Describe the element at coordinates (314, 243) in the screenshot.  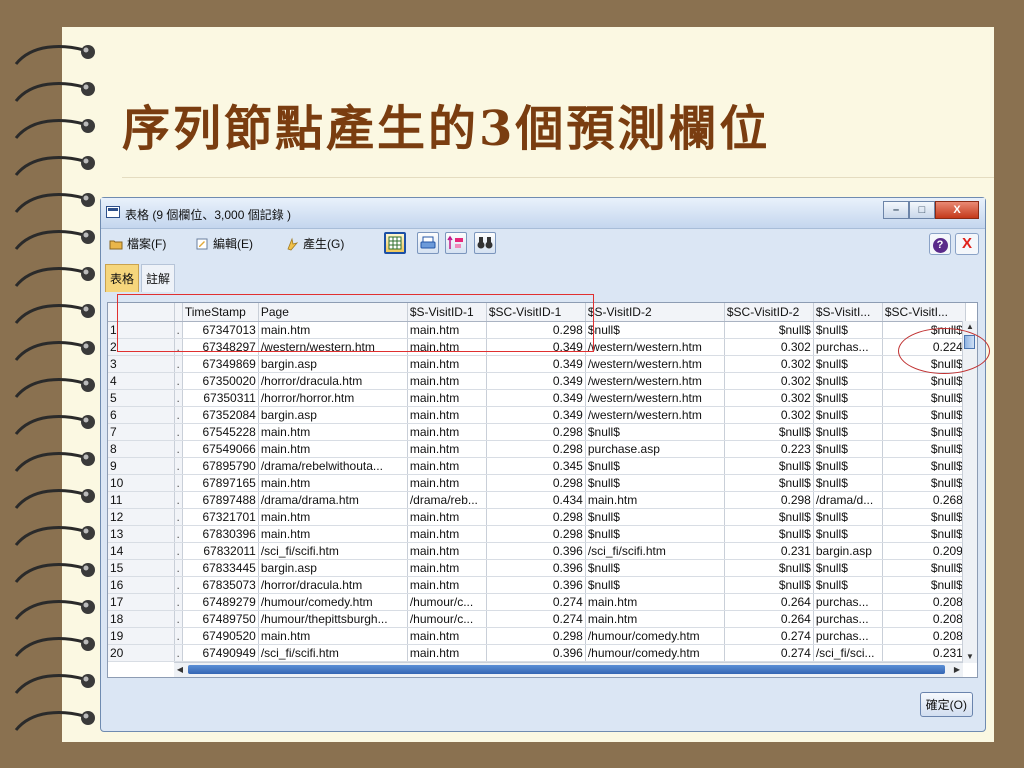
I see `menu-generate: 產生(G)` at that location.